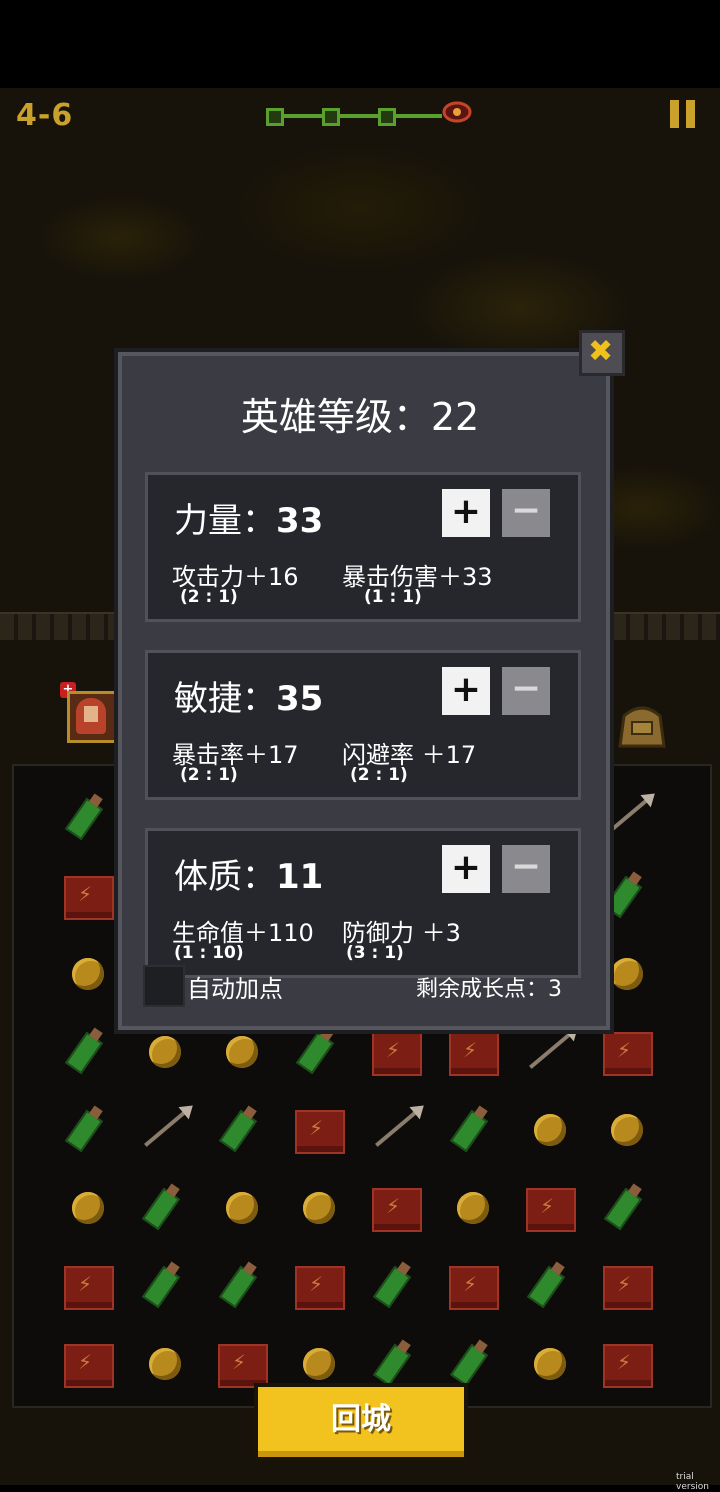 The image size is (720, 1492). Describe the element at coordinates (164, 986) in the screenshot. I see `auto-assign-checkbox` at that location.